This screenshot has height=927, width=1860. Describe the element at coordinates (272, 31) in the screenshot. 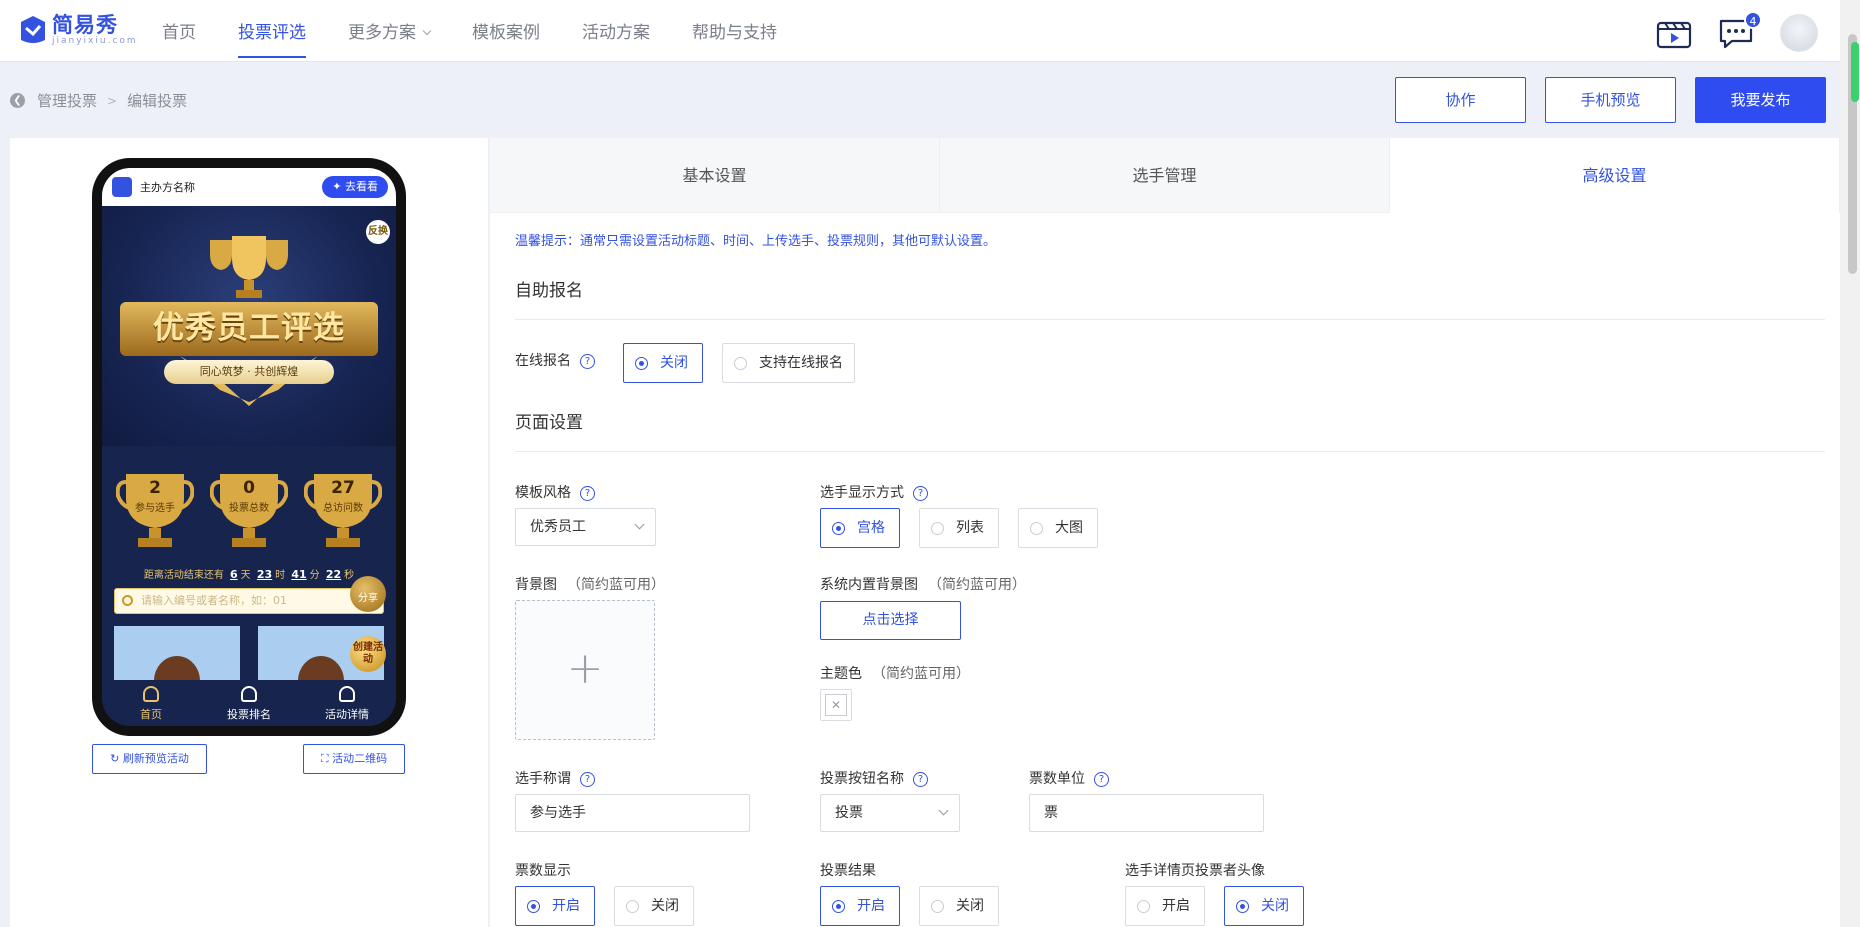

I see `nav-voting: 投票评选` at that location.